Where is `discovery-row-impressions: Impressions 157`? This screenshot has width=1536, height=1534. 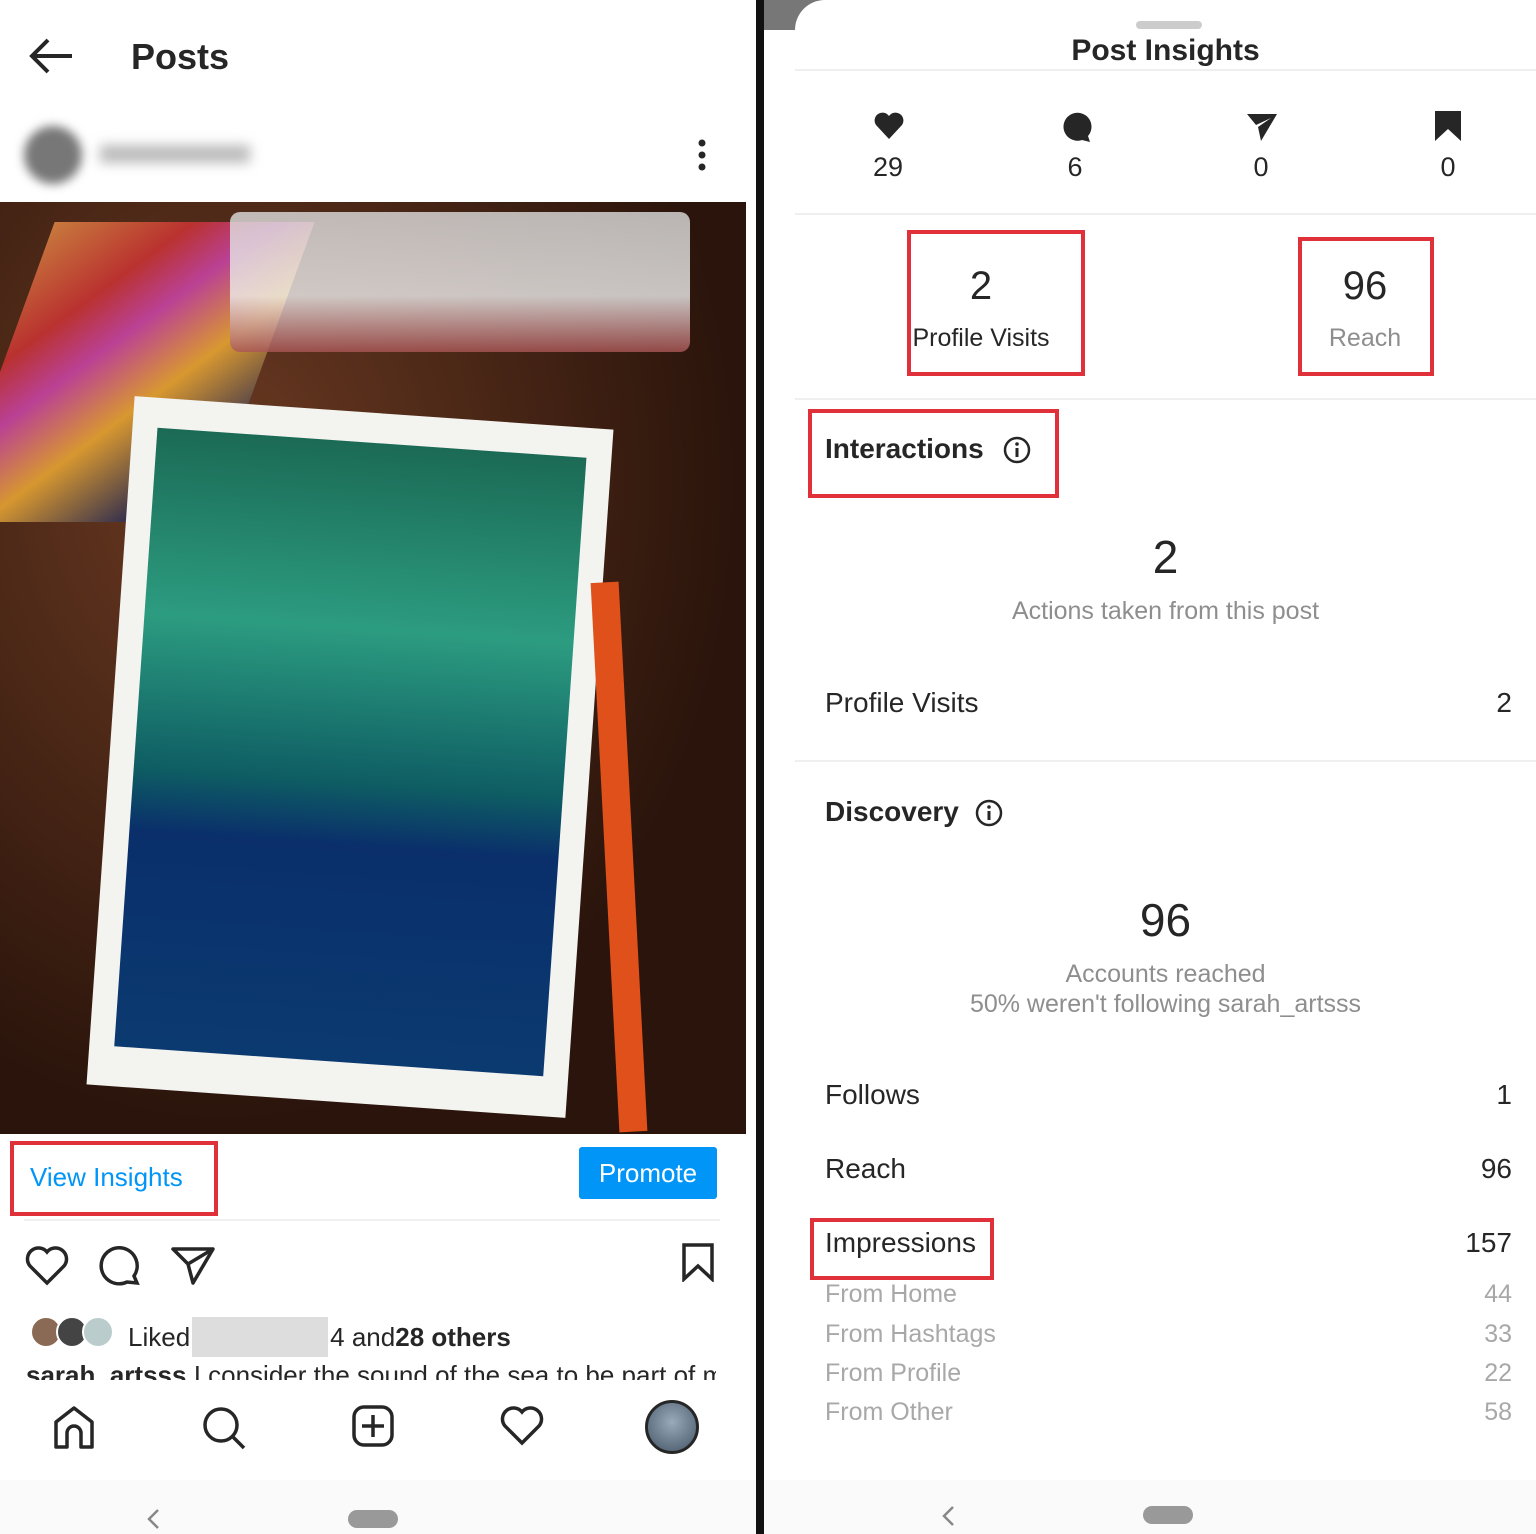 discovery-row-impressions: Impressions 157 is located at coordinates (1168, 1243).